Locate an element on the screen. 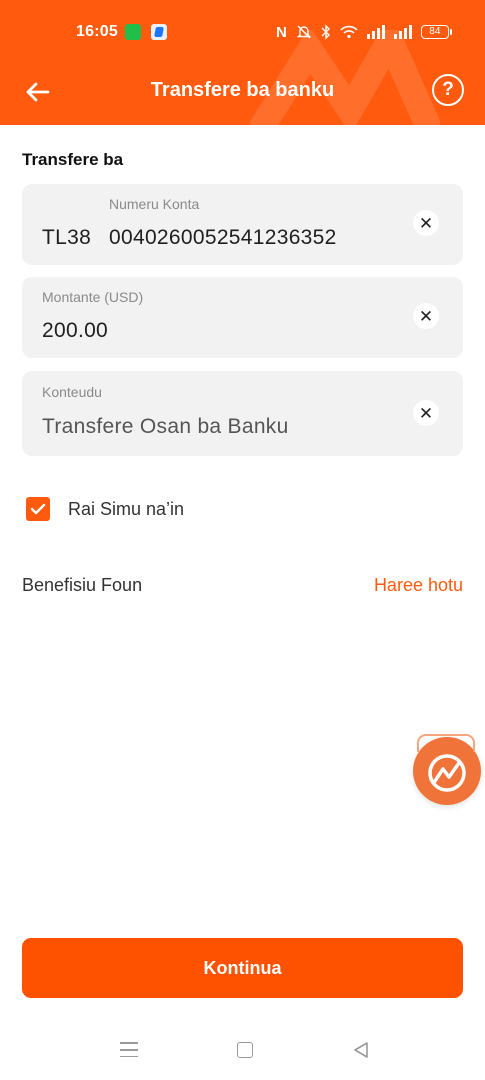  save-phone-checkbox is located at coordinates (38, 509).